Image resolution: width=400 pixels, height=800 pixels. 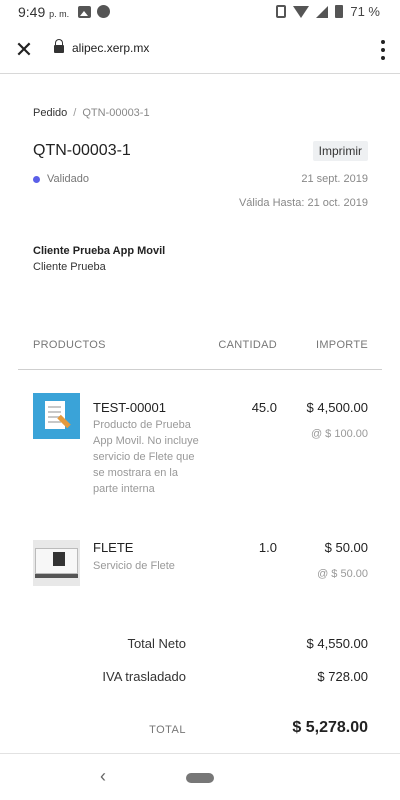 What do you see at coordinates (341, 345) in the screenshot?
I see `column-header-amount: IMPORTE` at bounding box center [341, 345].